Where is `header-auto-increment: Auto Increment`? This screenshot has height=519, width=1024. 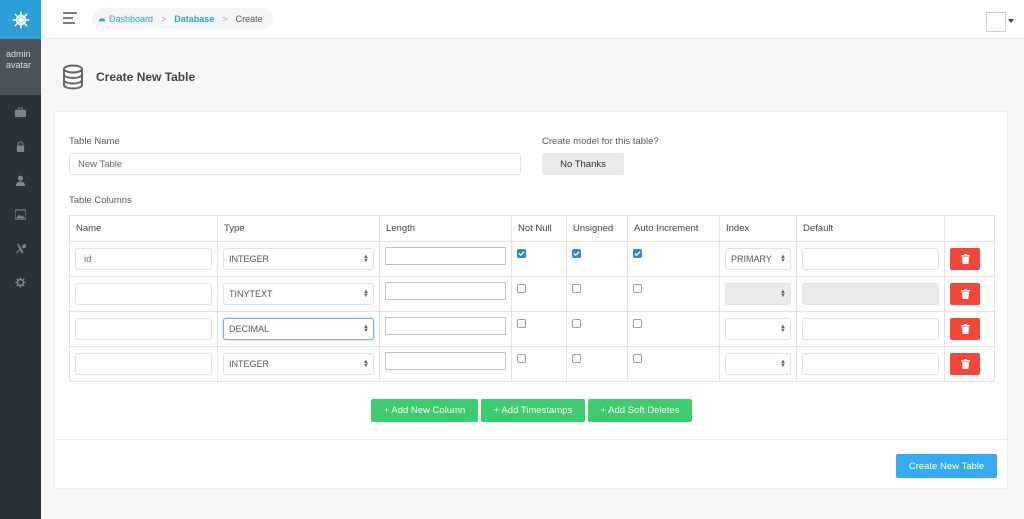 header-auto-increment: Auto Increment is located at coordinates (673, 228).